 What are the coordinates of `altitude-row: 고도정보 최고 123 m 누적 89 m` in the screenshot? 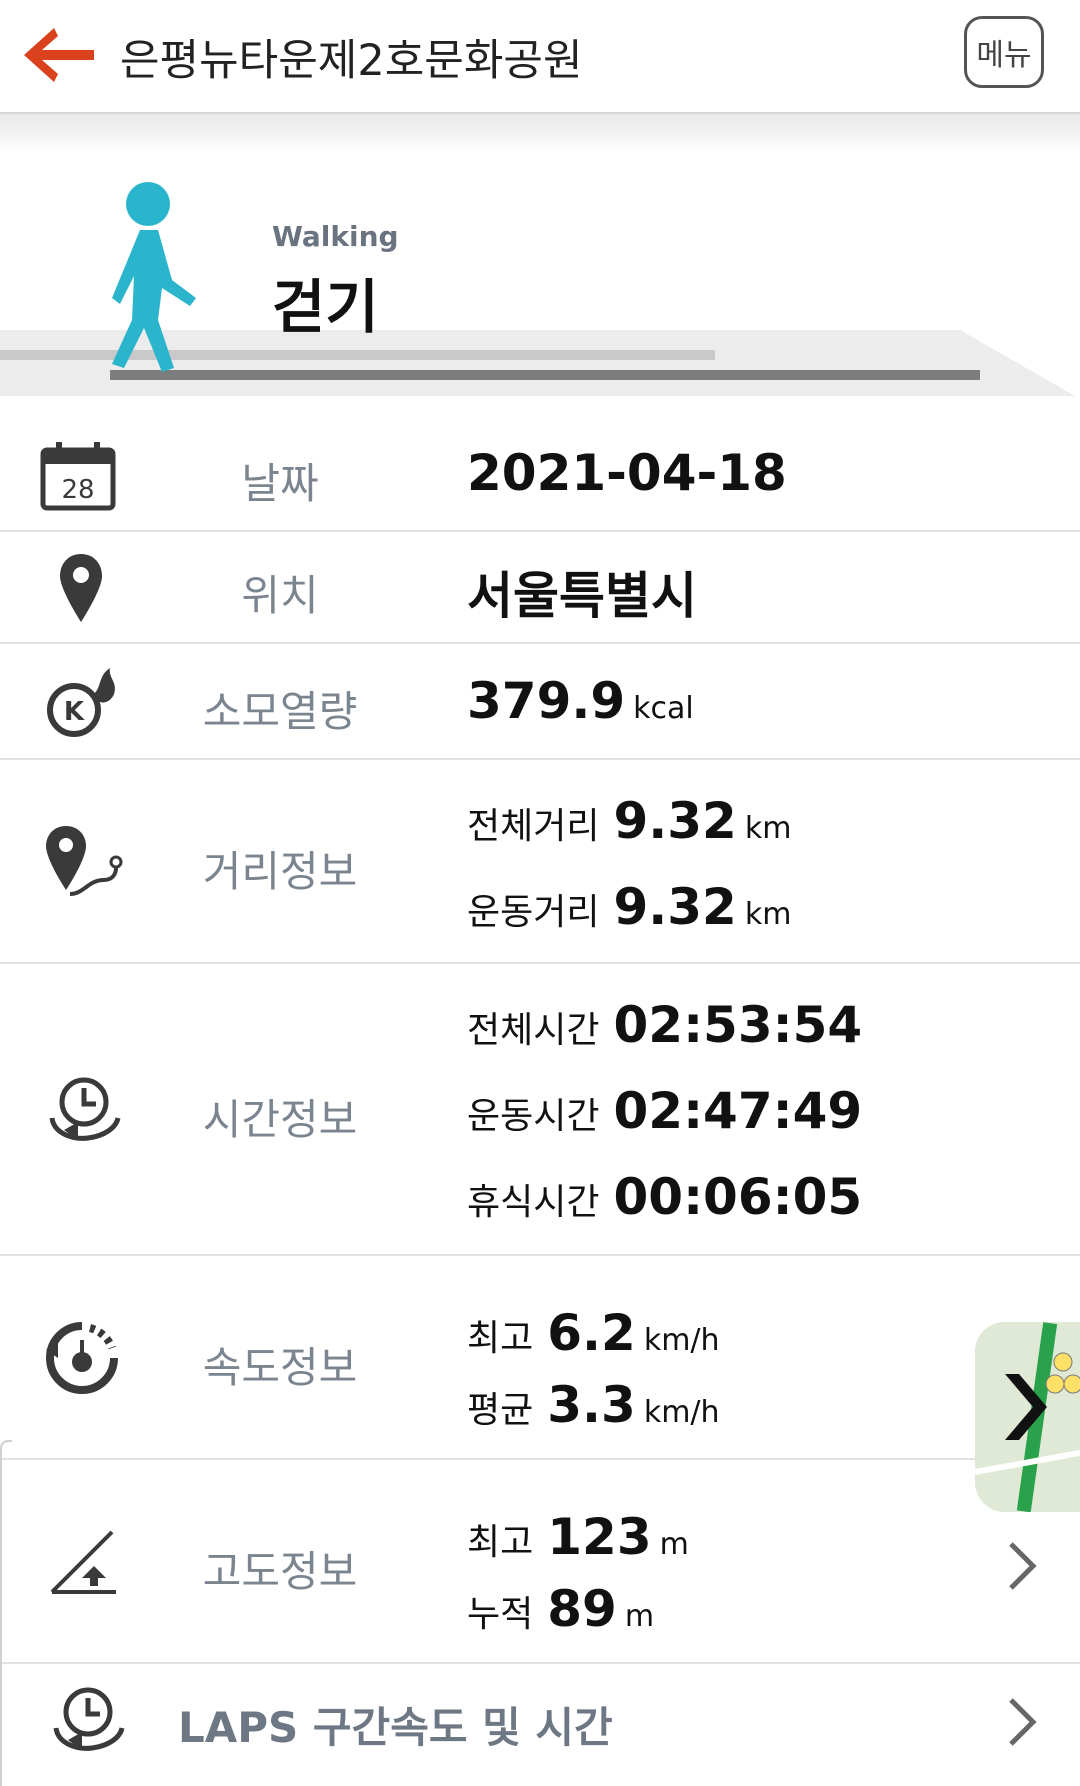 It's located at (540, 1562).